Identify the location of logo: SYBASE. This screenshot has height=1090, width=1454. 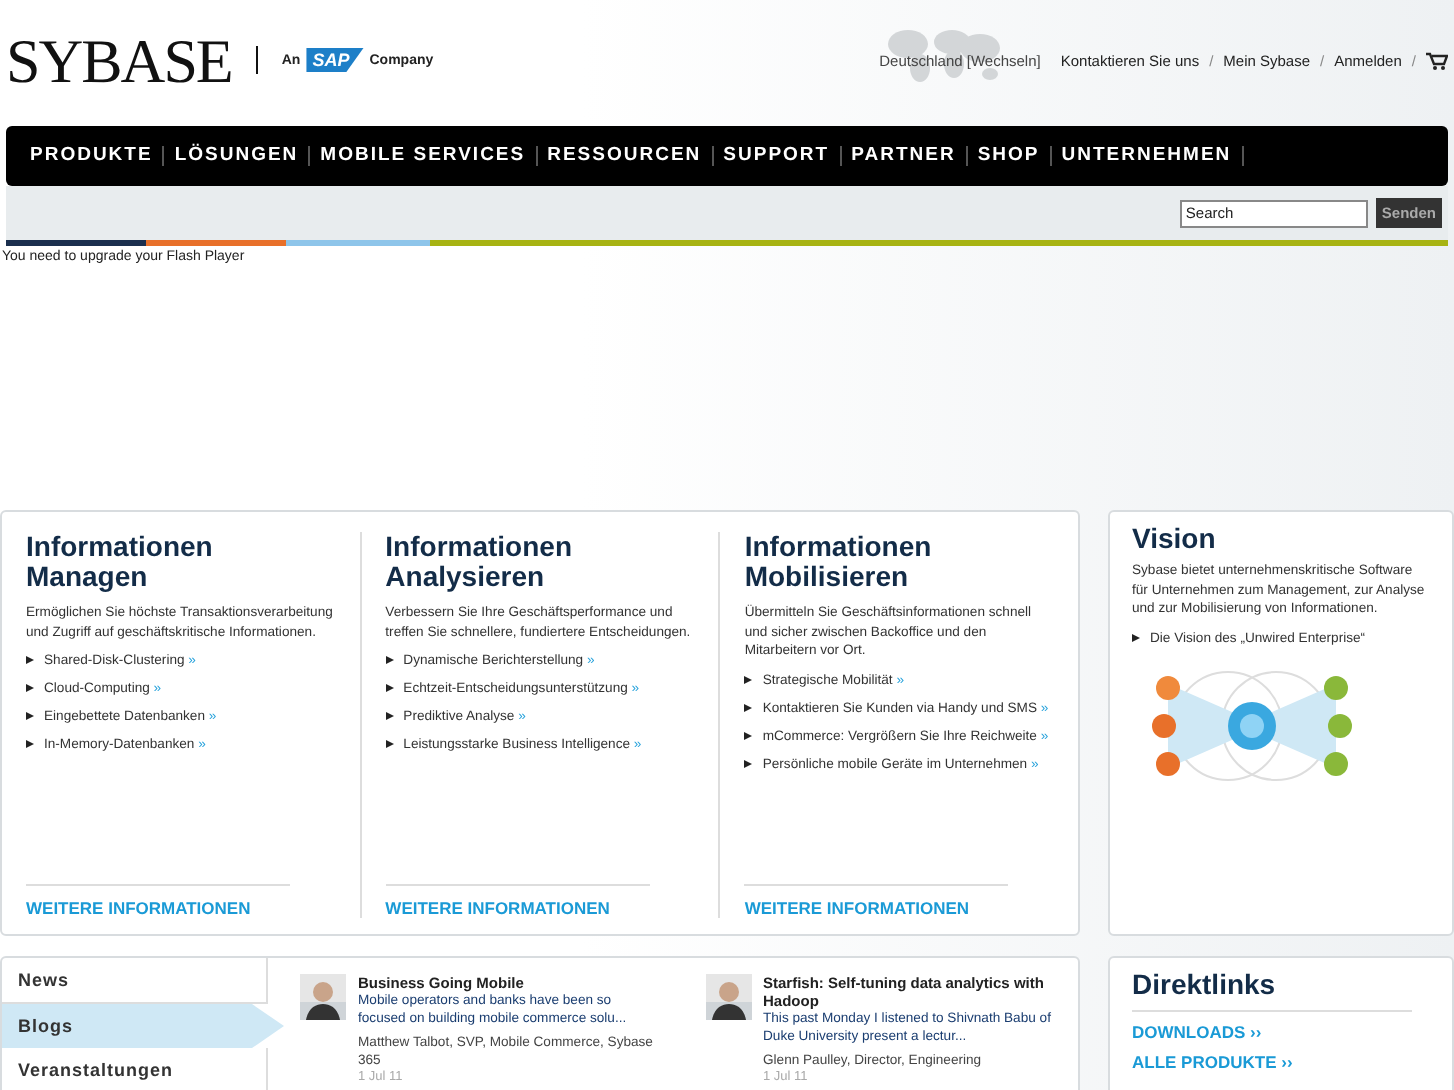
(119, 62).